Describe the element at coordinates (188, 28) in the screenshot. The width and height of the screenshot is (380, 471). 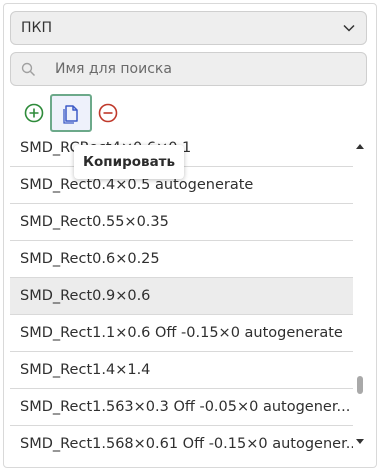
I see `category-select: ПКП` at that location.